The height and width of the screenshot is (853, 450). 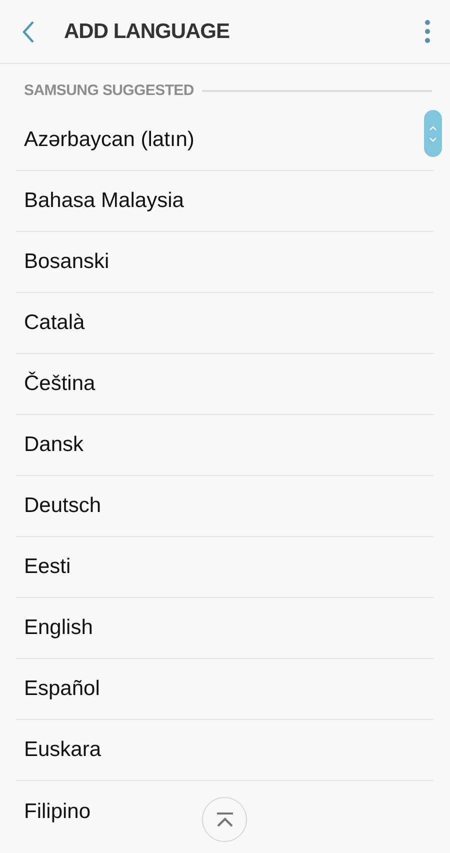 I want to click on language-item: Čeština, so click(x=60, y=384).